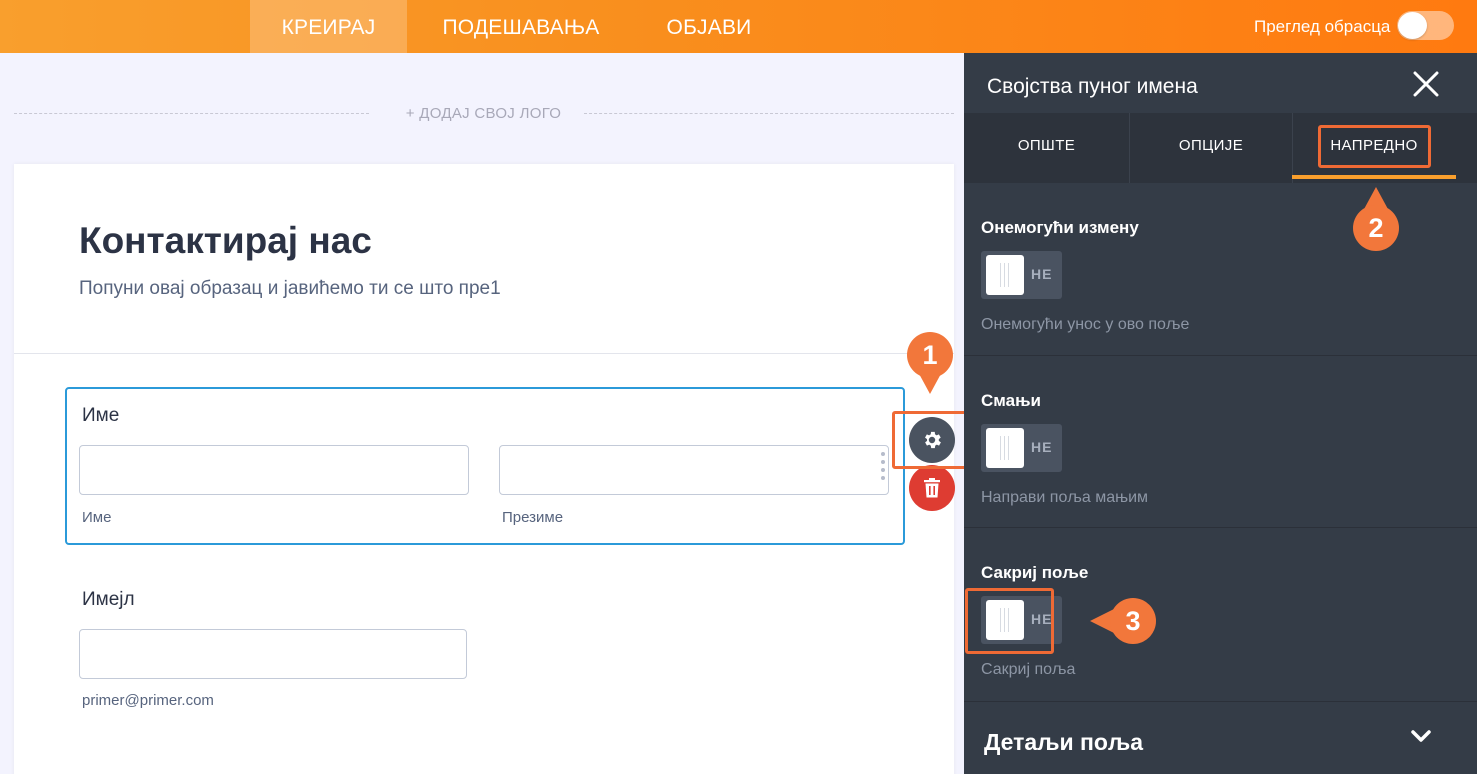 The height and width of the screenshot is (774, 1477). I want to click on add-logo-button: + ДОДАЈ СВОЈ ЛОГО, so click(483, 113).